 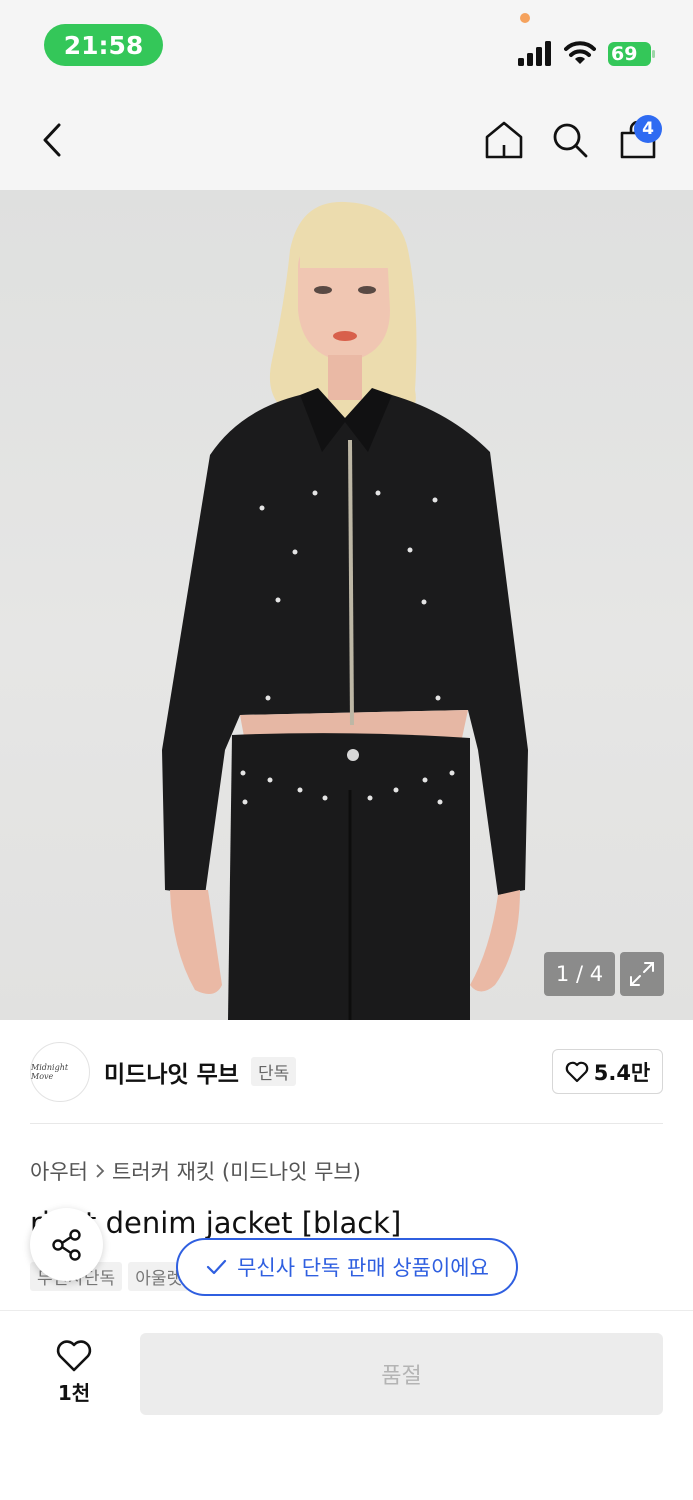 What do you see at coordinates (346, 1072) in the screenshot?
I see `brand-row: Midnight Move 미드나잇 무브 단독 5.4만` at bounding box center [346, 1072].